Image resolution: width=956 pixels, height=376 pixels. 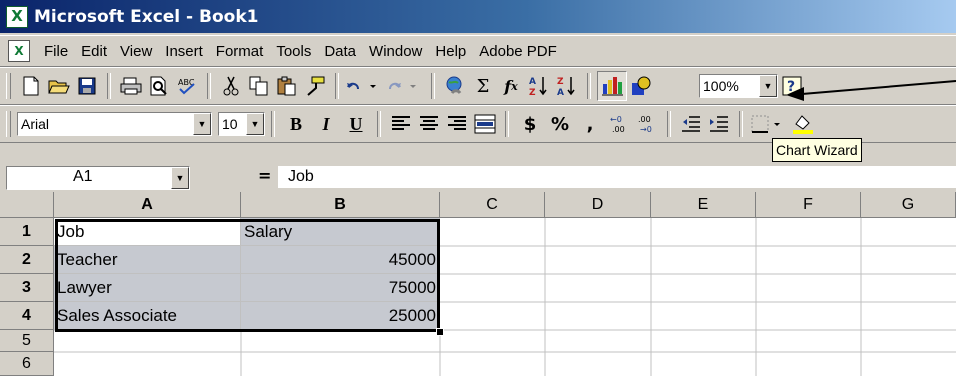 I want to click on redo-icon, so click(x=405, y=86).